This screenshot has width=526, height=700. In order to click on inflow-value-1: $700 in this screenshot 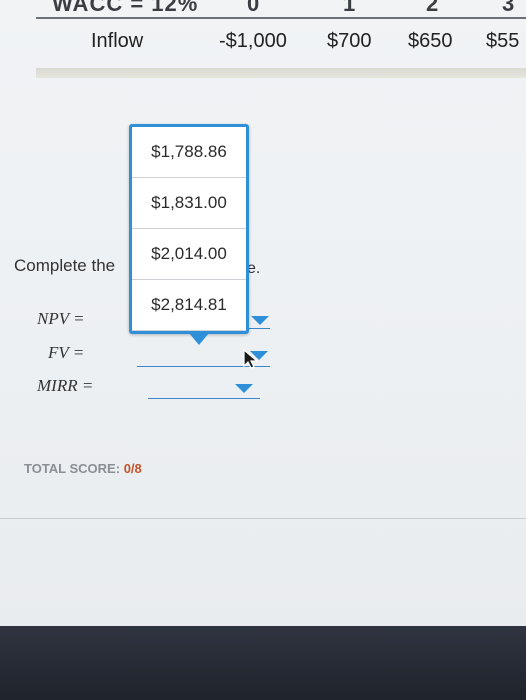, I will do `click(349, 41)`.